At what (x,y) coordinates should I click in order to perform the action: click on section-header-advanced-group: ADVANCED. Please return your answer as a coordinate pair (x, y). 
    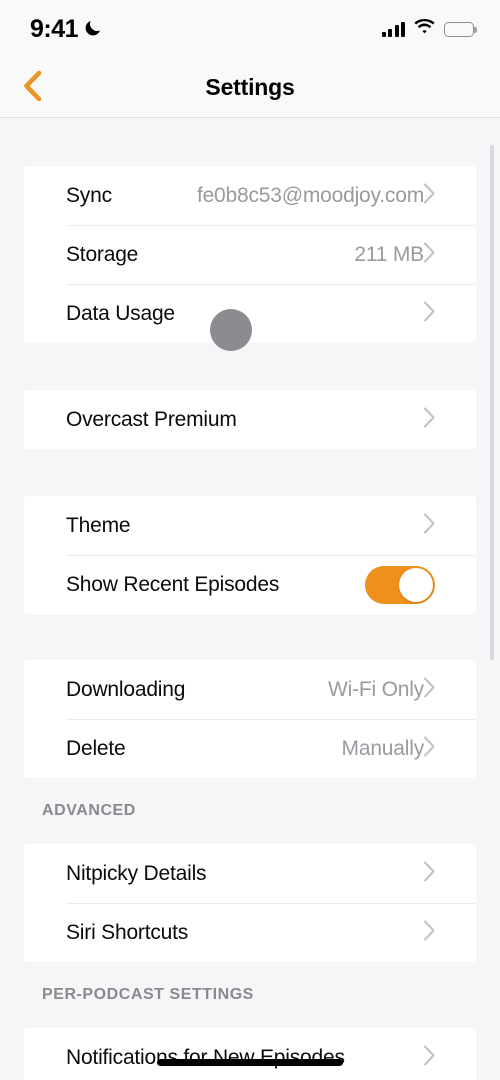
    Looking at the image, I should click on (89, 810).